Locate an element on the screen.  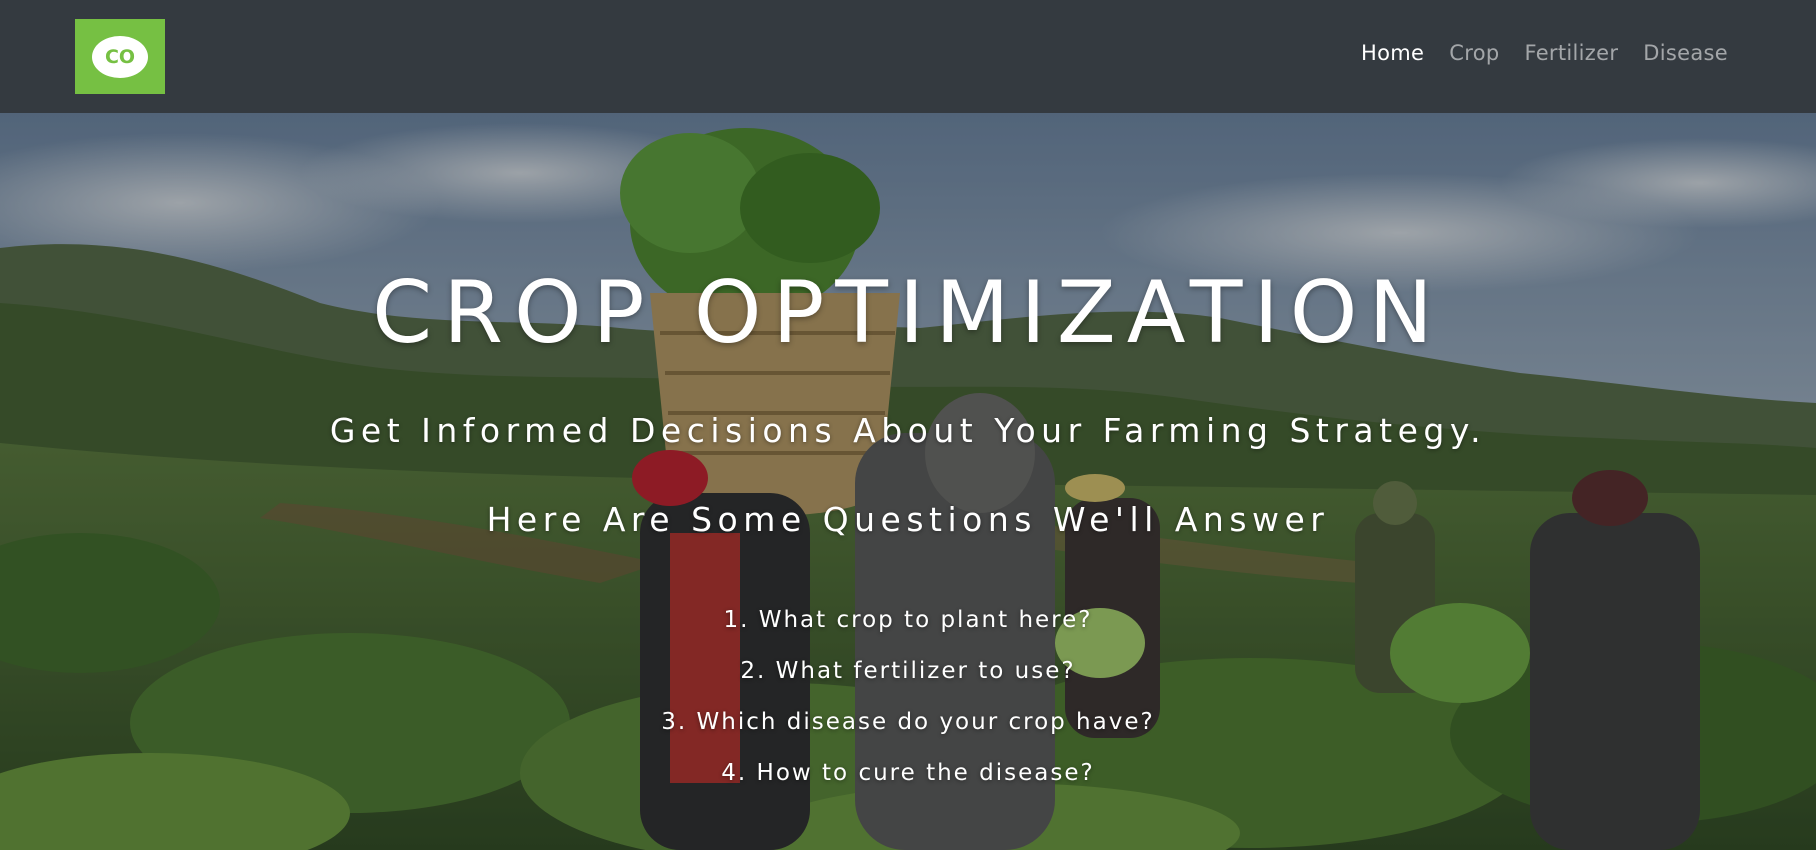
nav-fertilizer-link: Fertilizer is located at coordinates (1571, 53).